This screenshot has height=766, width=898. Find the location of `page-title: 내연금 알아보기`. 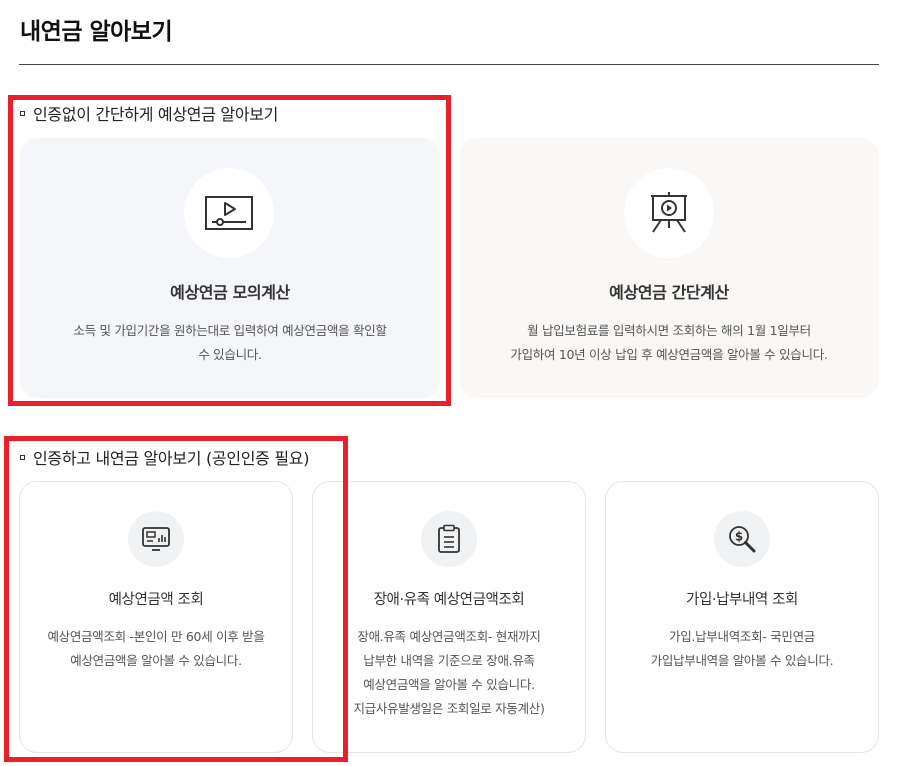

page-title: 내연금 알아보기 is located at coordinates (96, 32).